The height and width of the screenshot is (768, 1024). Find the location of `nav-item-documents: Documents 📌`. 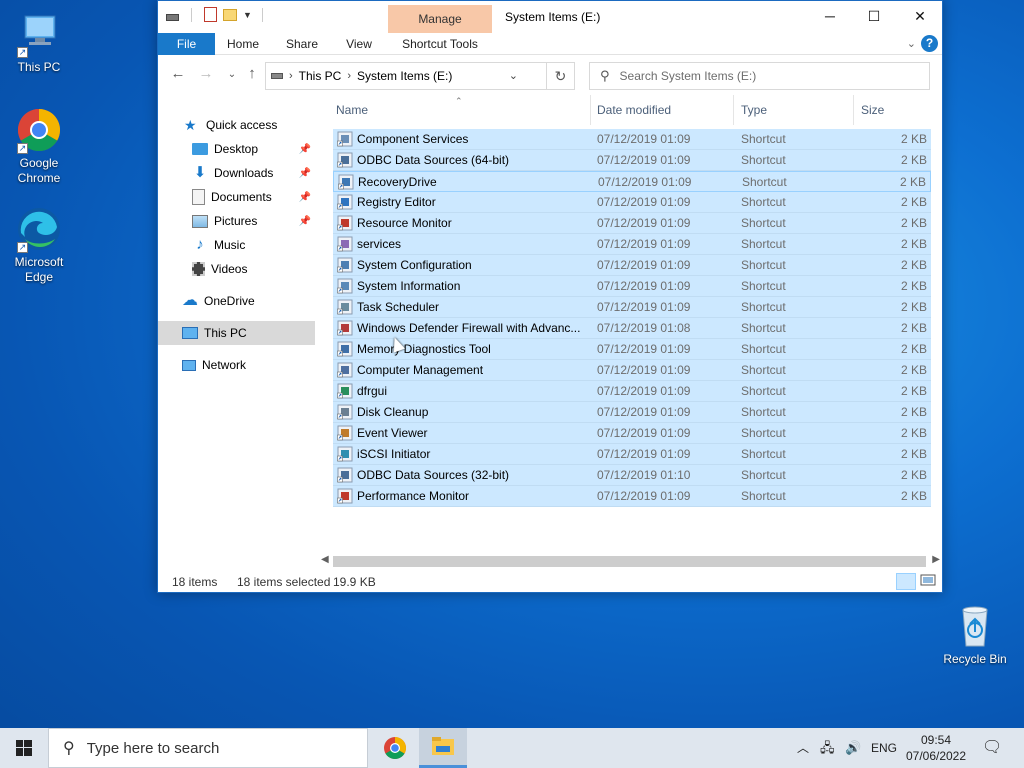

nav-item-documents: Documents 📌 is located at coordinates (236, 197).